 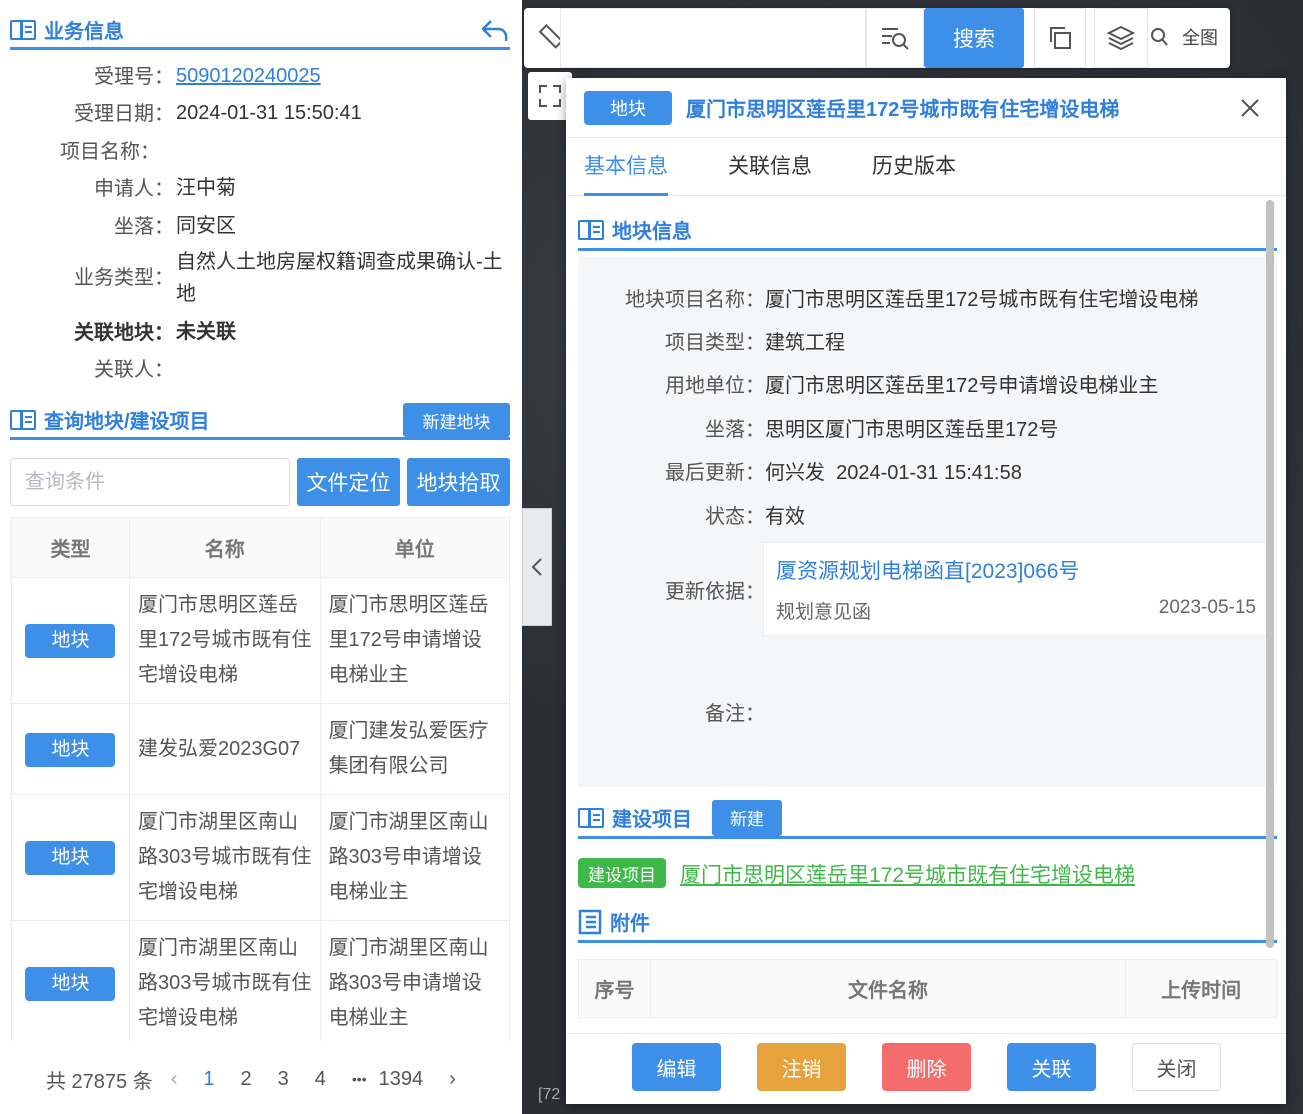 I want to click on row-unit: 厦门市思明区莲岳里172号申请增设电梯业主, so click(x=415, y=640).